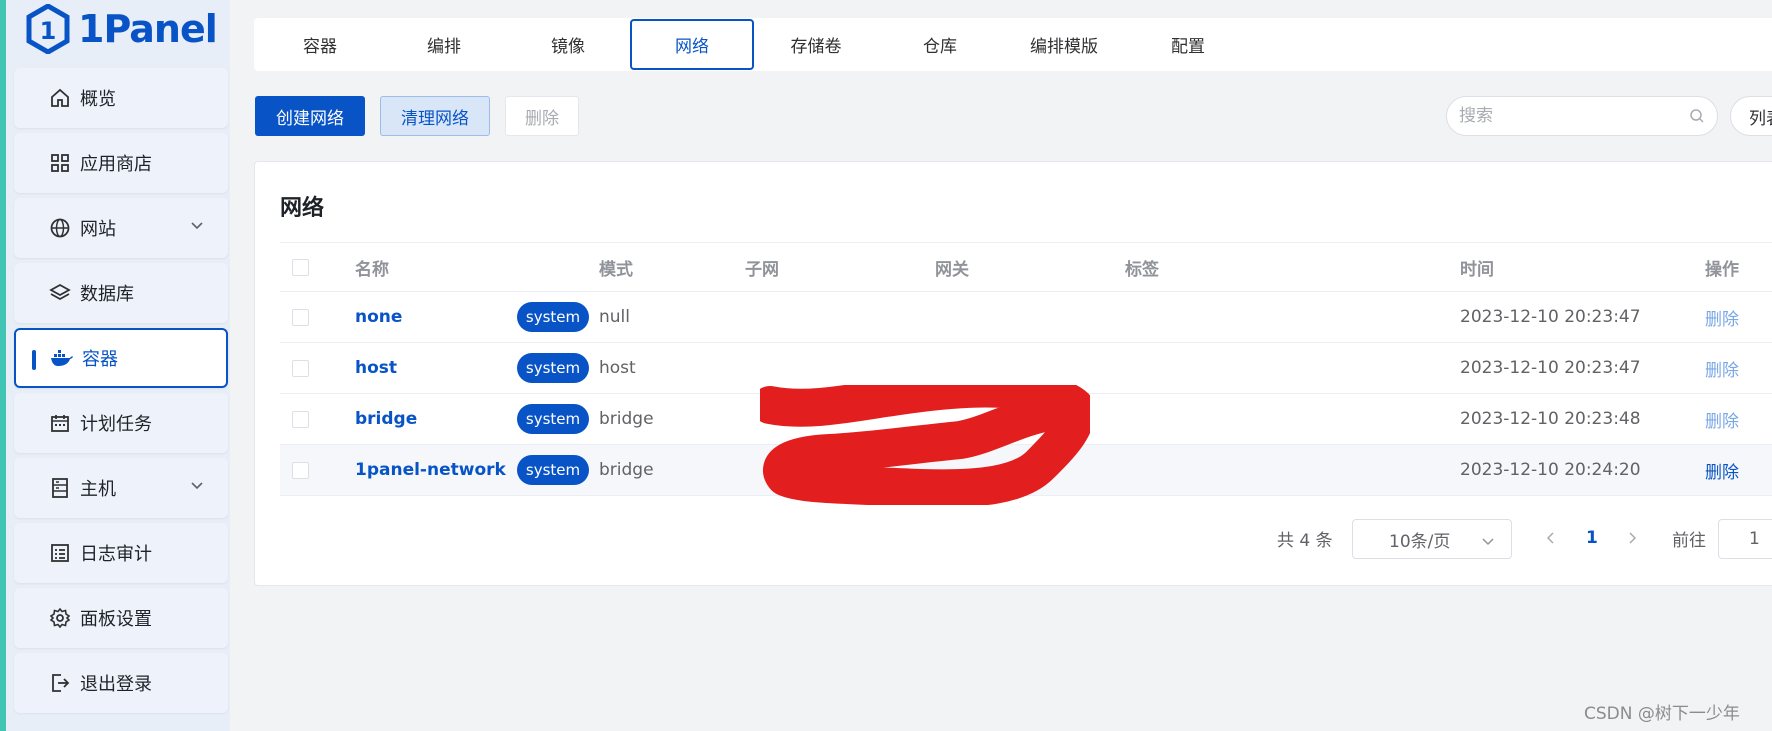 Image resolution: width=1772 pixels, height=731 pixels. Describe the element at coordinates (1745, 539) in the screenshot. I see `goto-page-input: 1` at that location.